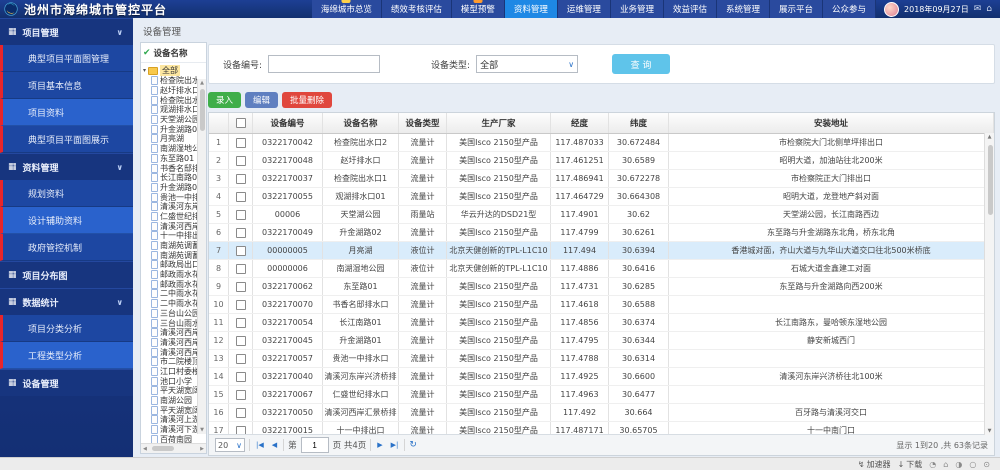  I want to click on prev-page-button: ◀, so click(274, 445).